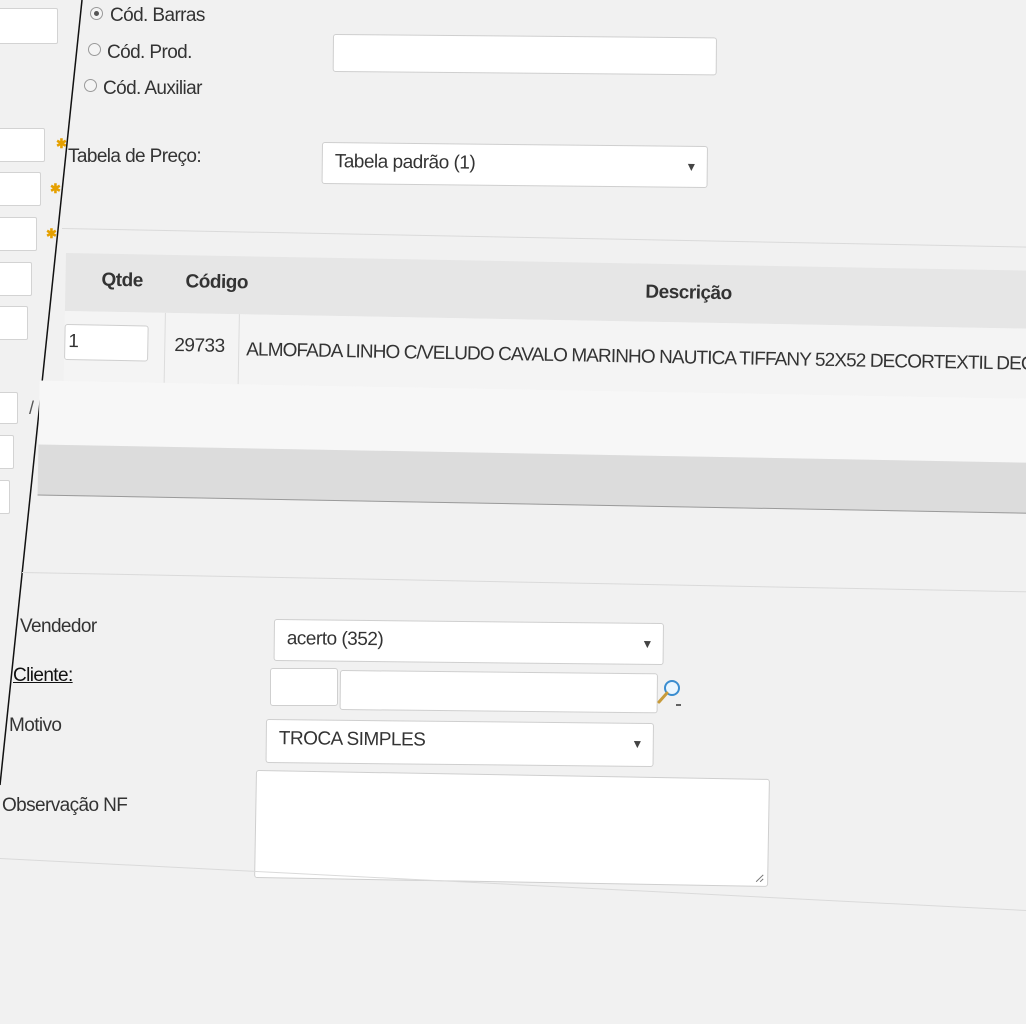 The height and width of the screenshot is (1024, 1026). I want to click on seller-label: Vendedor, so click(58, 626).